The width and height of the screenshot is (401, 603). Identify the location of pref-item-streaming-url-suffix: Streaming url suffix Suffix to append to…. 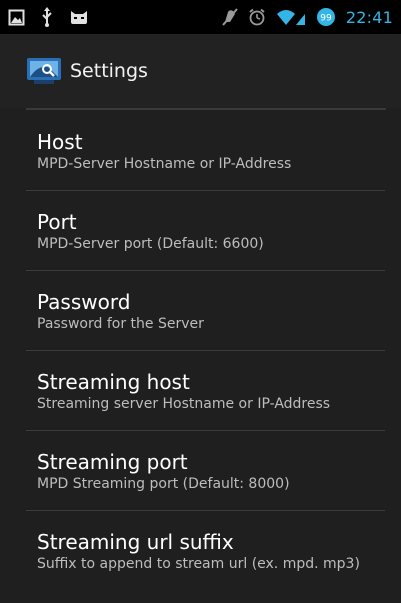
(200, 551).